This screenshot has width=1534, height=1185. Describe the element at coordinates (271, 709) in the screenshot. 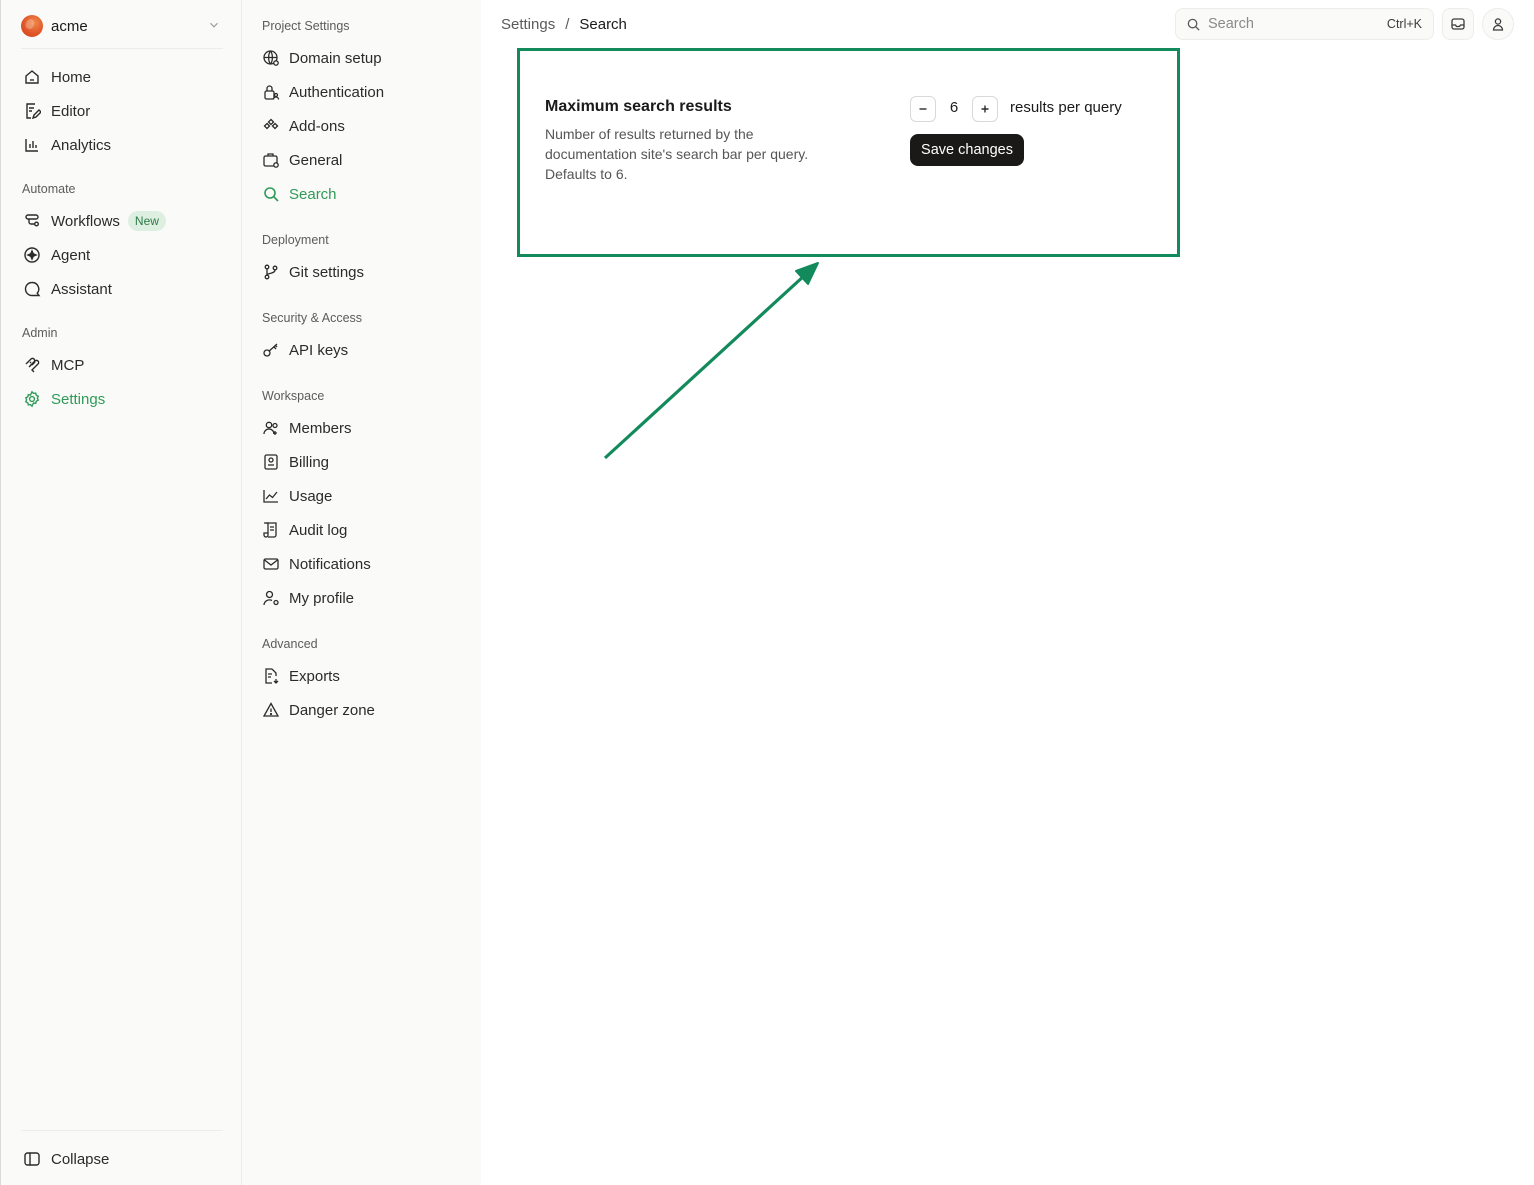

I see `warning-icon` at that location.